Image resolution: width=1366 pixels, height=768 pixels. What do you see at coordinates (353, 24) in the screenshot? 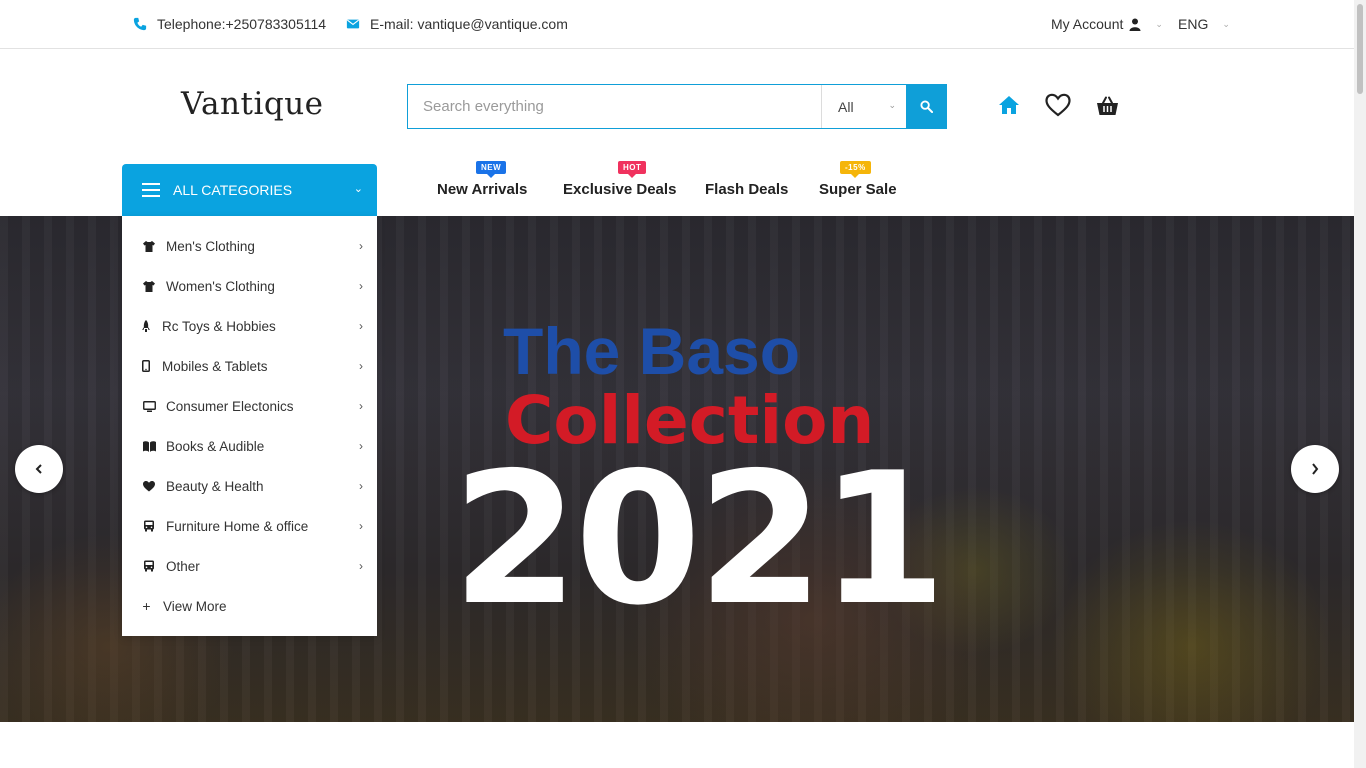
I see `envelope-icon` at bounding box center [353, 24].